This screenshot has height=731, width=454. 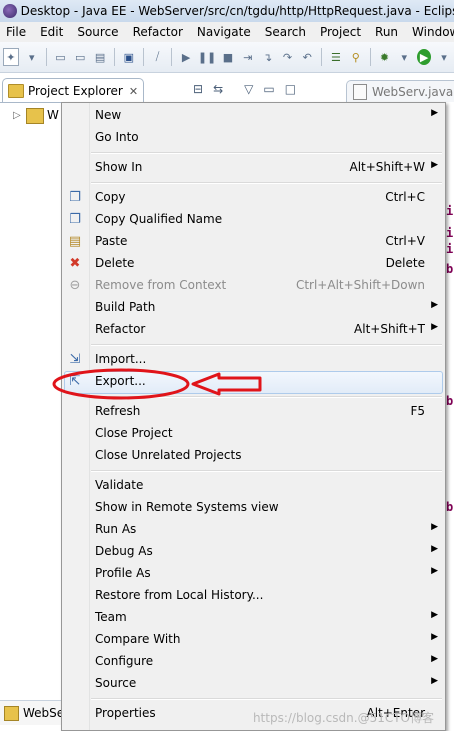 What do you see at coordinates (387, 167) in the screenshot?
I see `menu-item-shortcut: Alt+Shift+W` at bounding box center [387, 167].